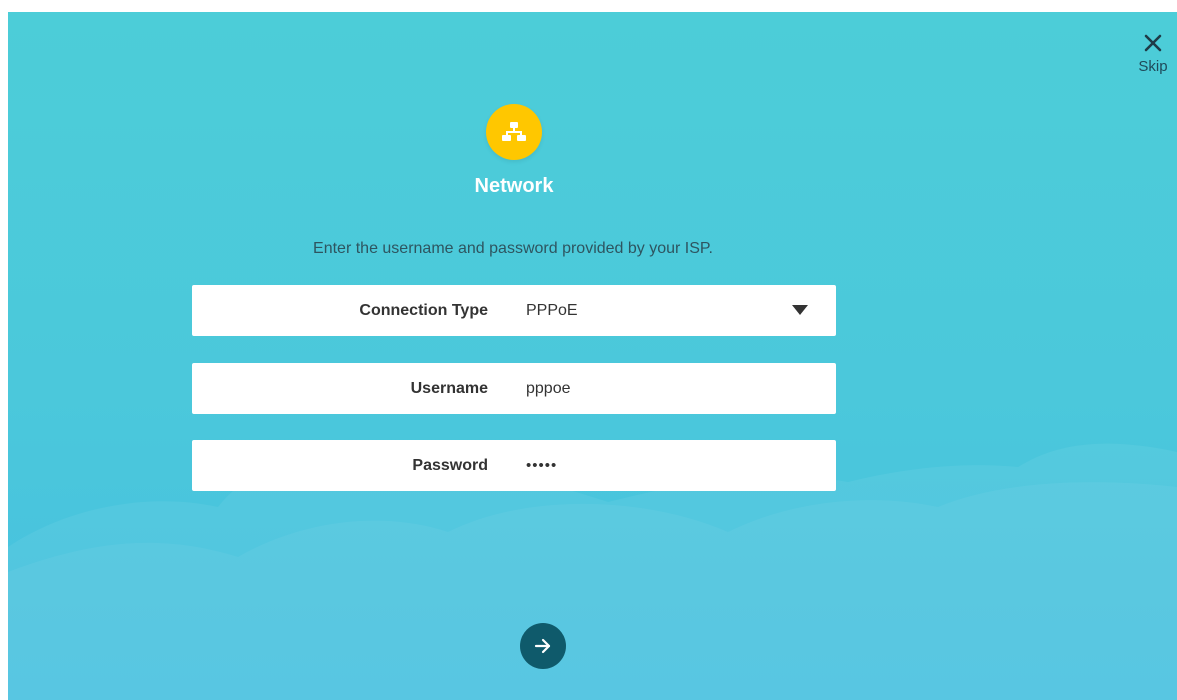 The width and height of the screenshot is (1177, 700). Describe the element at coordinates (1153, 43) in the screenshot. I see `close-icon` at that location.